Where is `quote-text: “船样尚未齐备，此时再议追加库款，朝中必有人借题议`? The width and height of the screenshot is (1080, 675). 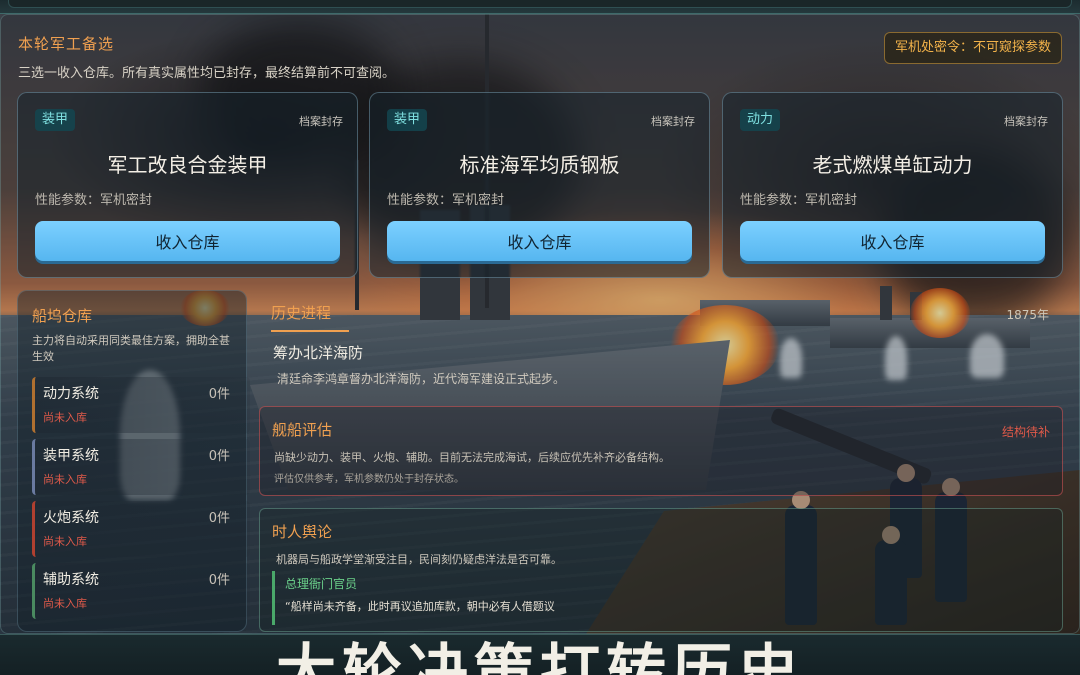
quote-text: “船样尚未齐备，此时再议追加库款，朝中必有人借题议 is located at coordinates (420, 606).